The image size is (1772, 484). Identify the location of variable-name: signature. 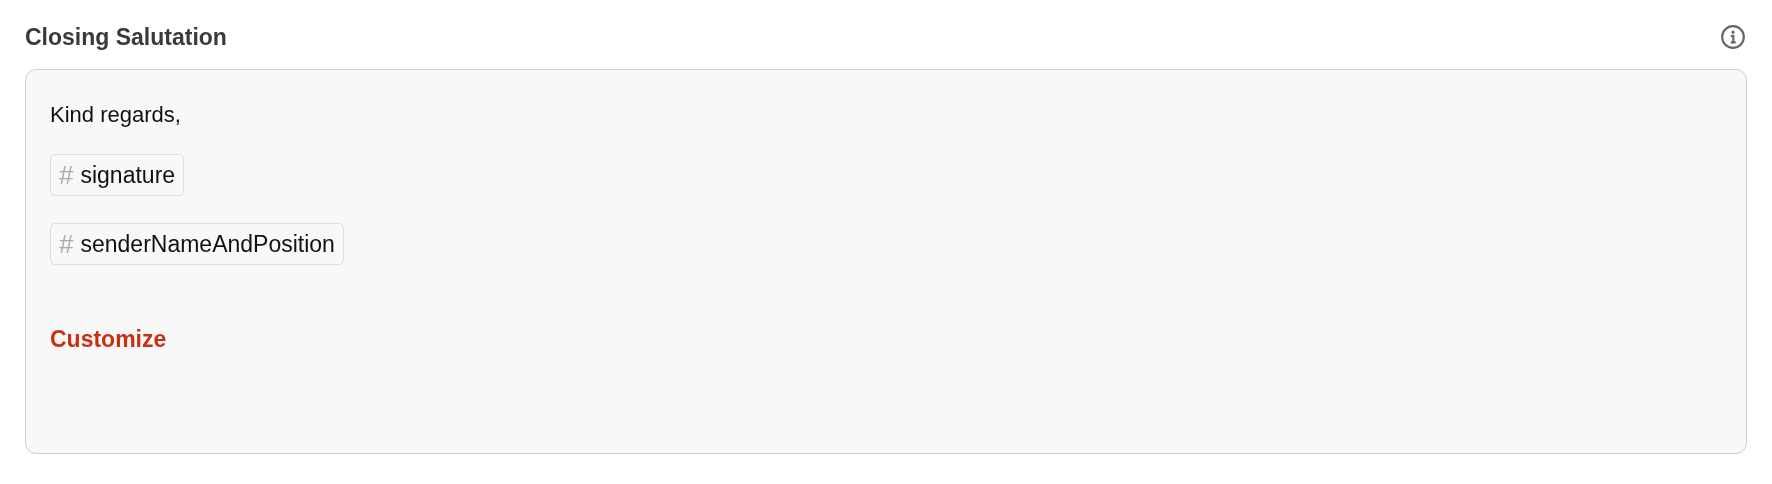
(128, 175).